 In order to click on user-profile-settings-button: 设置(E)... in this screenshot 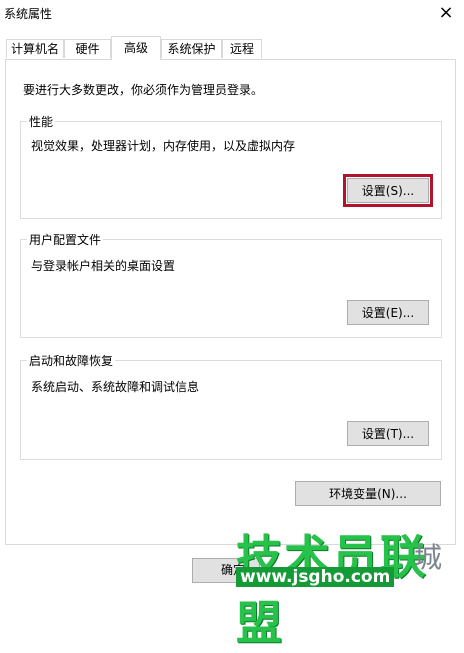, I will do `click(388, 312)`.